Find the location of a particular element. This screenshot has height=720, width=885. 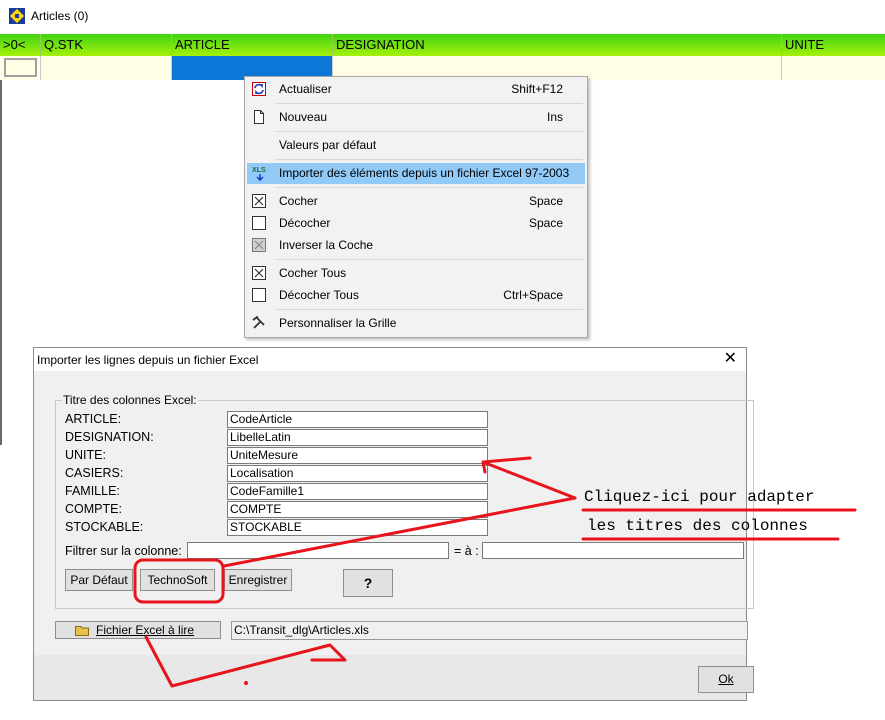

annotation-text-line2: les titres des colonnes is located at coordinates (697, 526).